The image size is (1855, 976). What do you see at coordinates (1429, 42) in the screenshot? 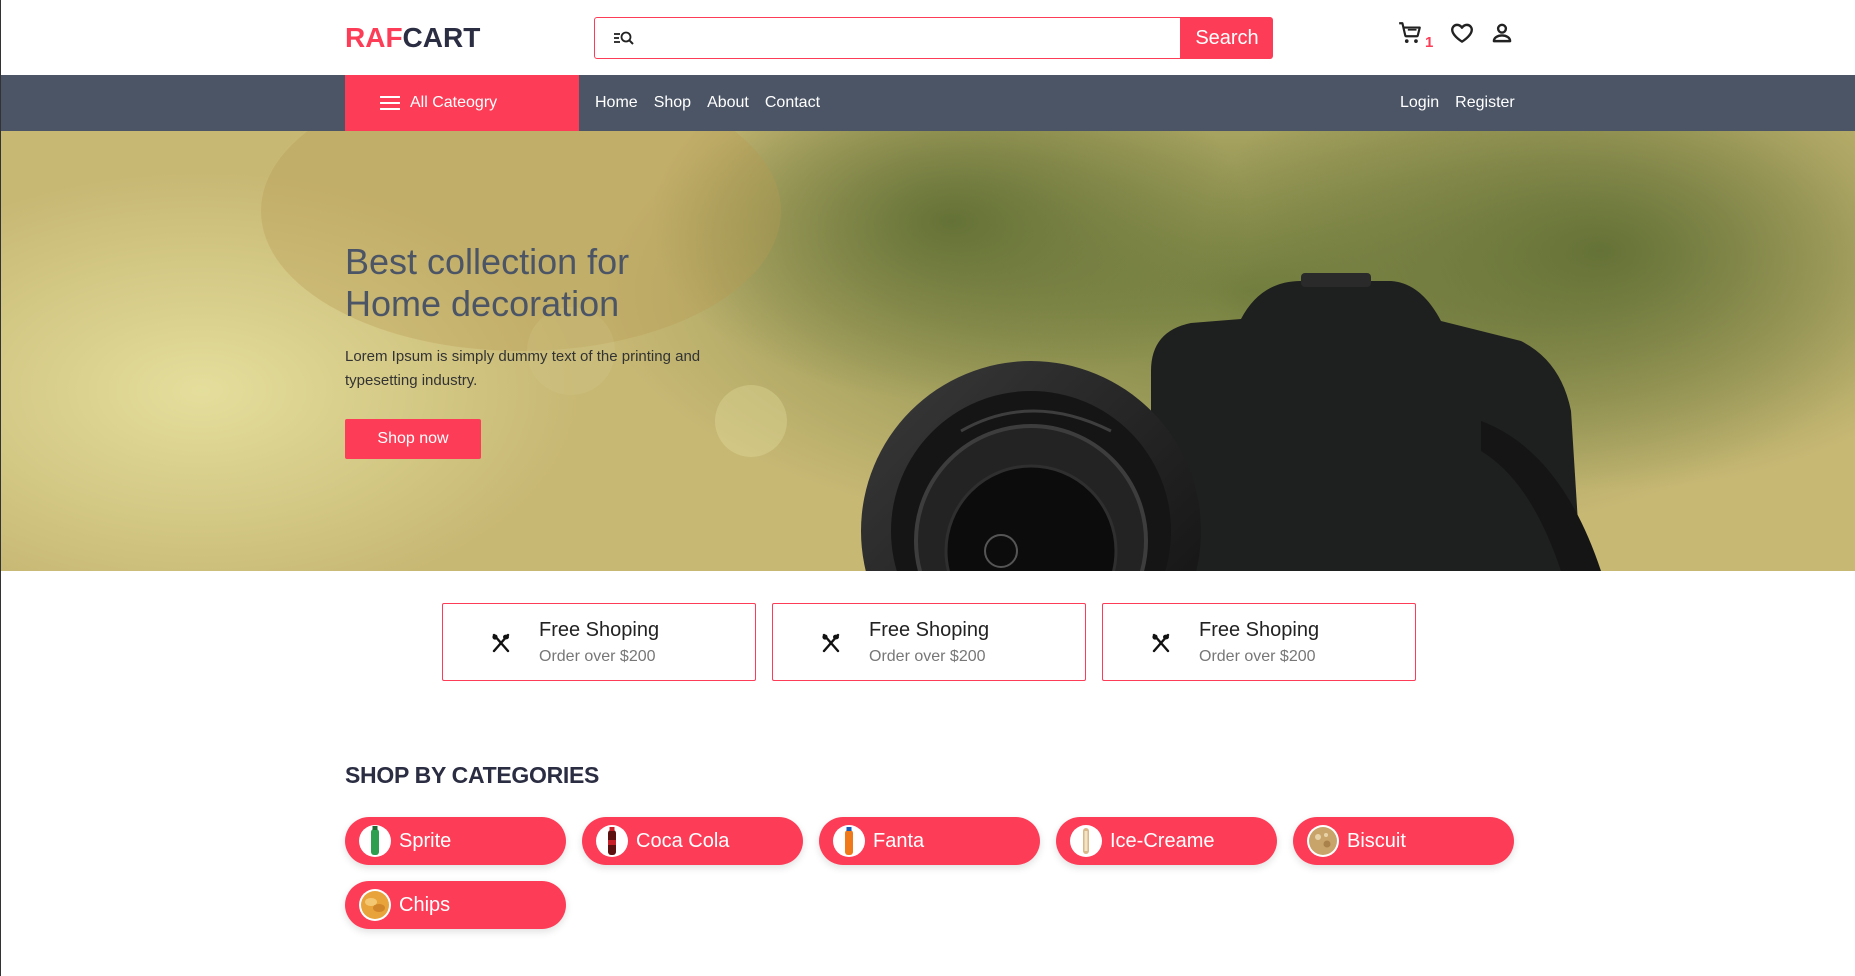
I see `cart-count-badge: 1` at bounding box center [1429, 42].